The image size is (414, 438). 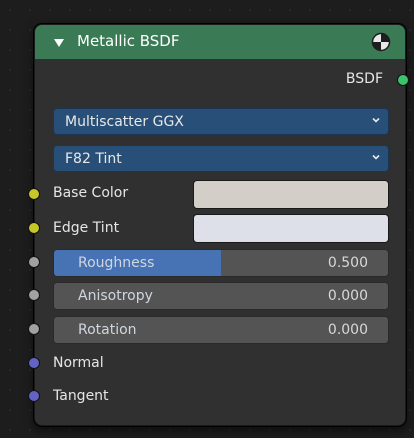 I want to click on node-title: Metallic BSDF, so click(x=128, y=41).